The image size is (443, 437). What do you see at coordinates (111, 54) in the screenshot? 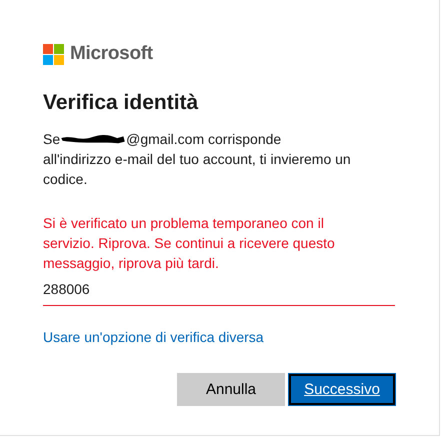
I see `brand-name: Microsoft` at bounding box center [111, 54].